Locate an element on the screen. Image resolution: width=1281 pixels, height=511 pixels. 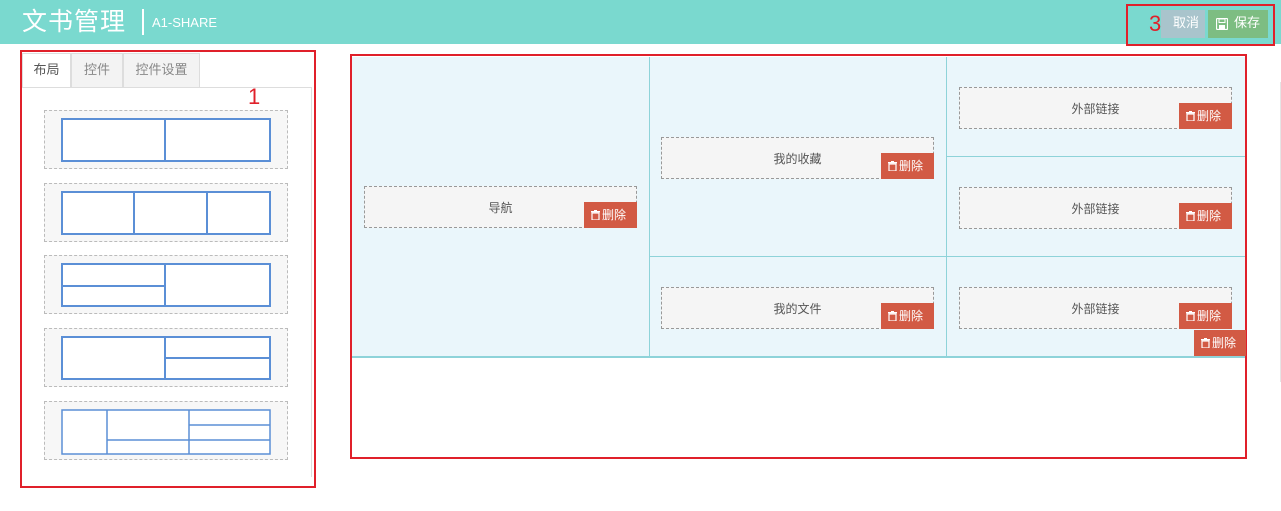
layout-right-split-icon is located at coordinates (166, 358).